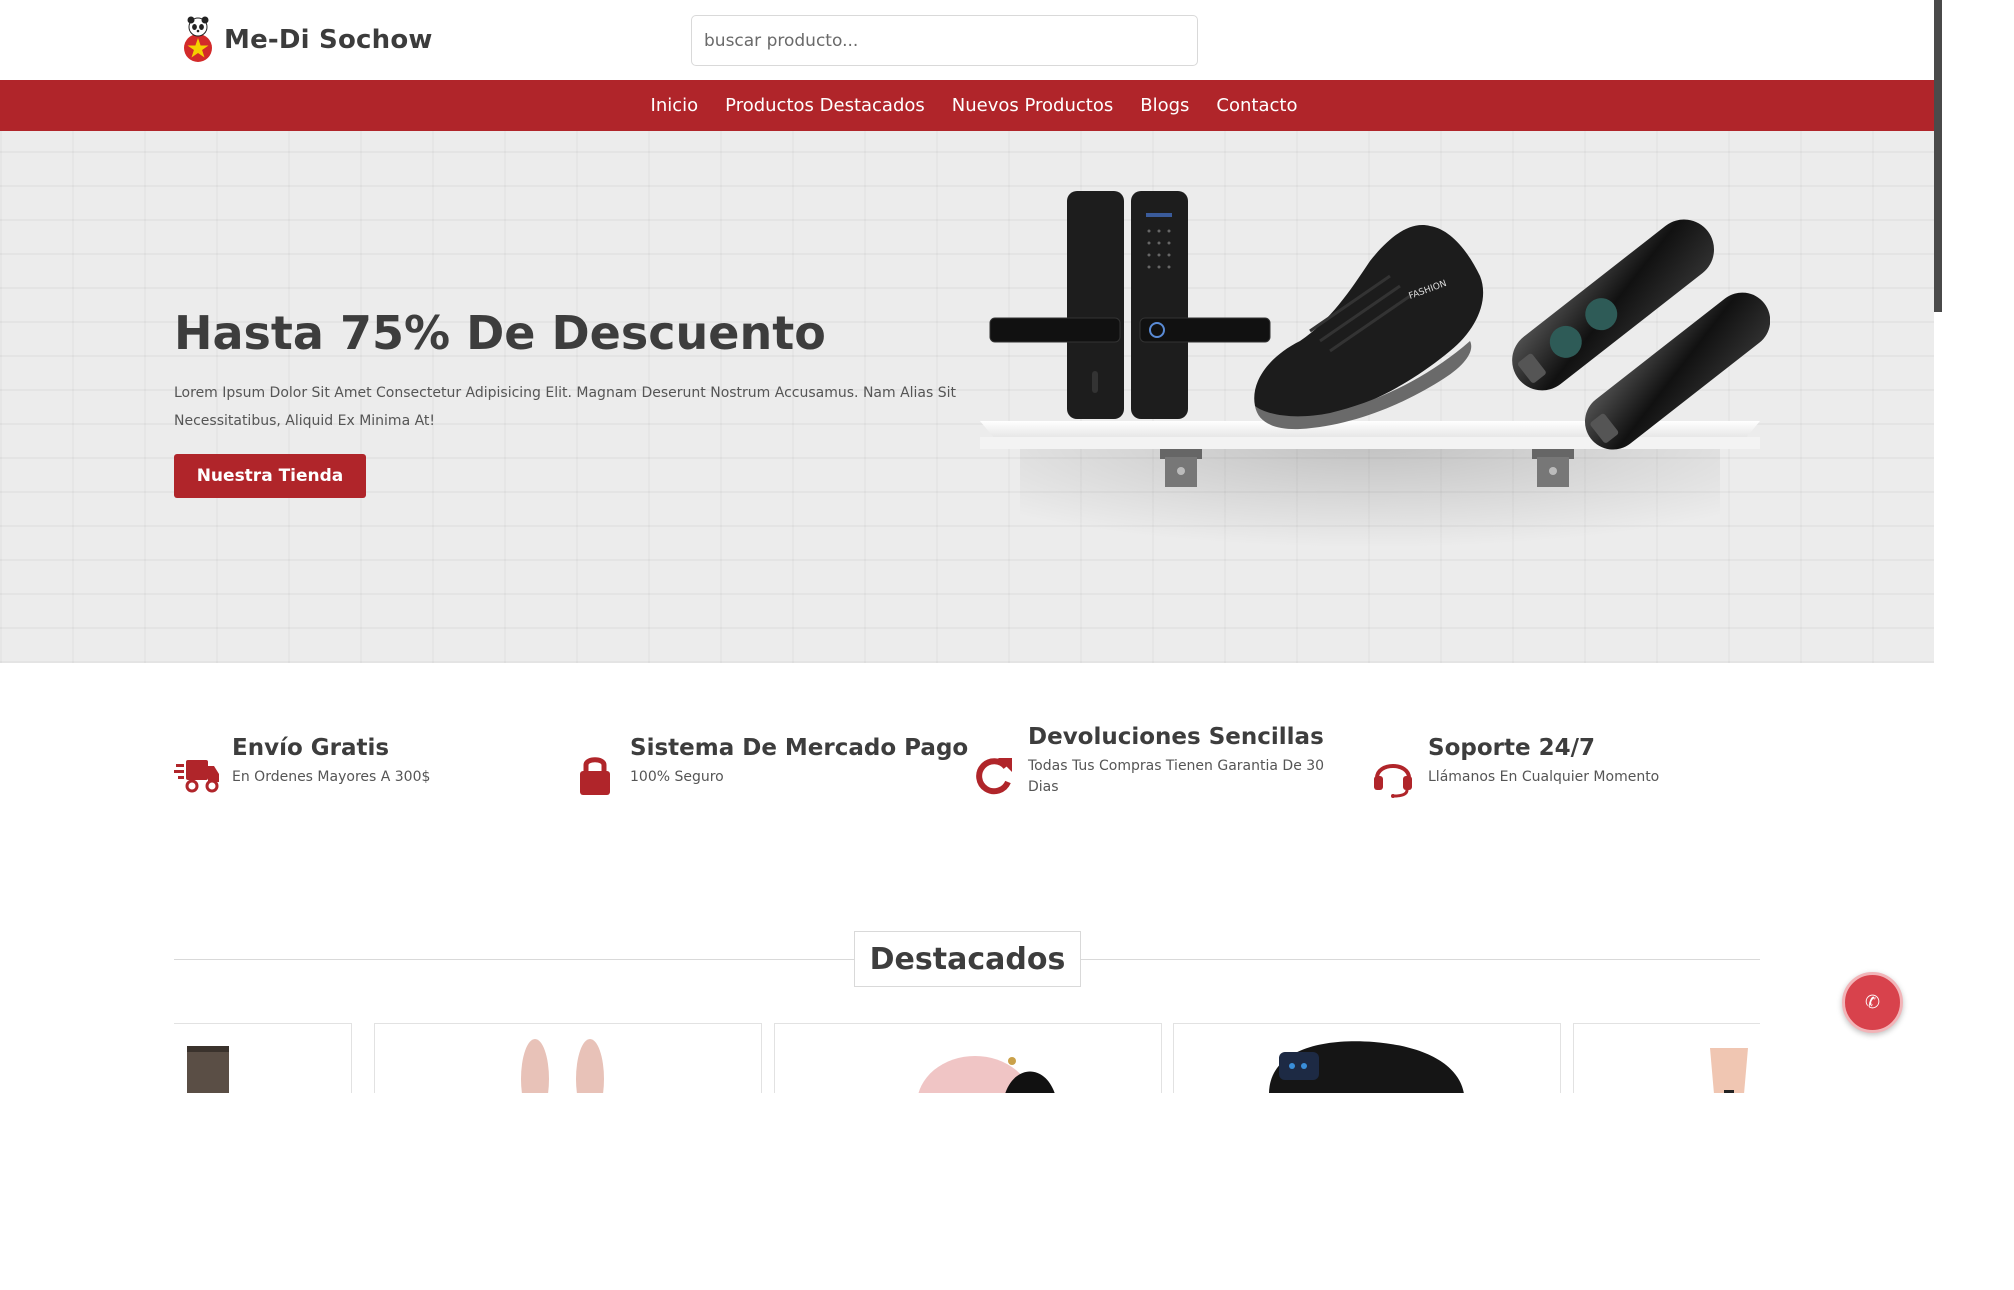 The width and height of the screenshot is (2014, 1290). Describe the element at coordinates (677, 777) in the screenshot. I see `feature-subtitle: 100% Seguro` at that location.